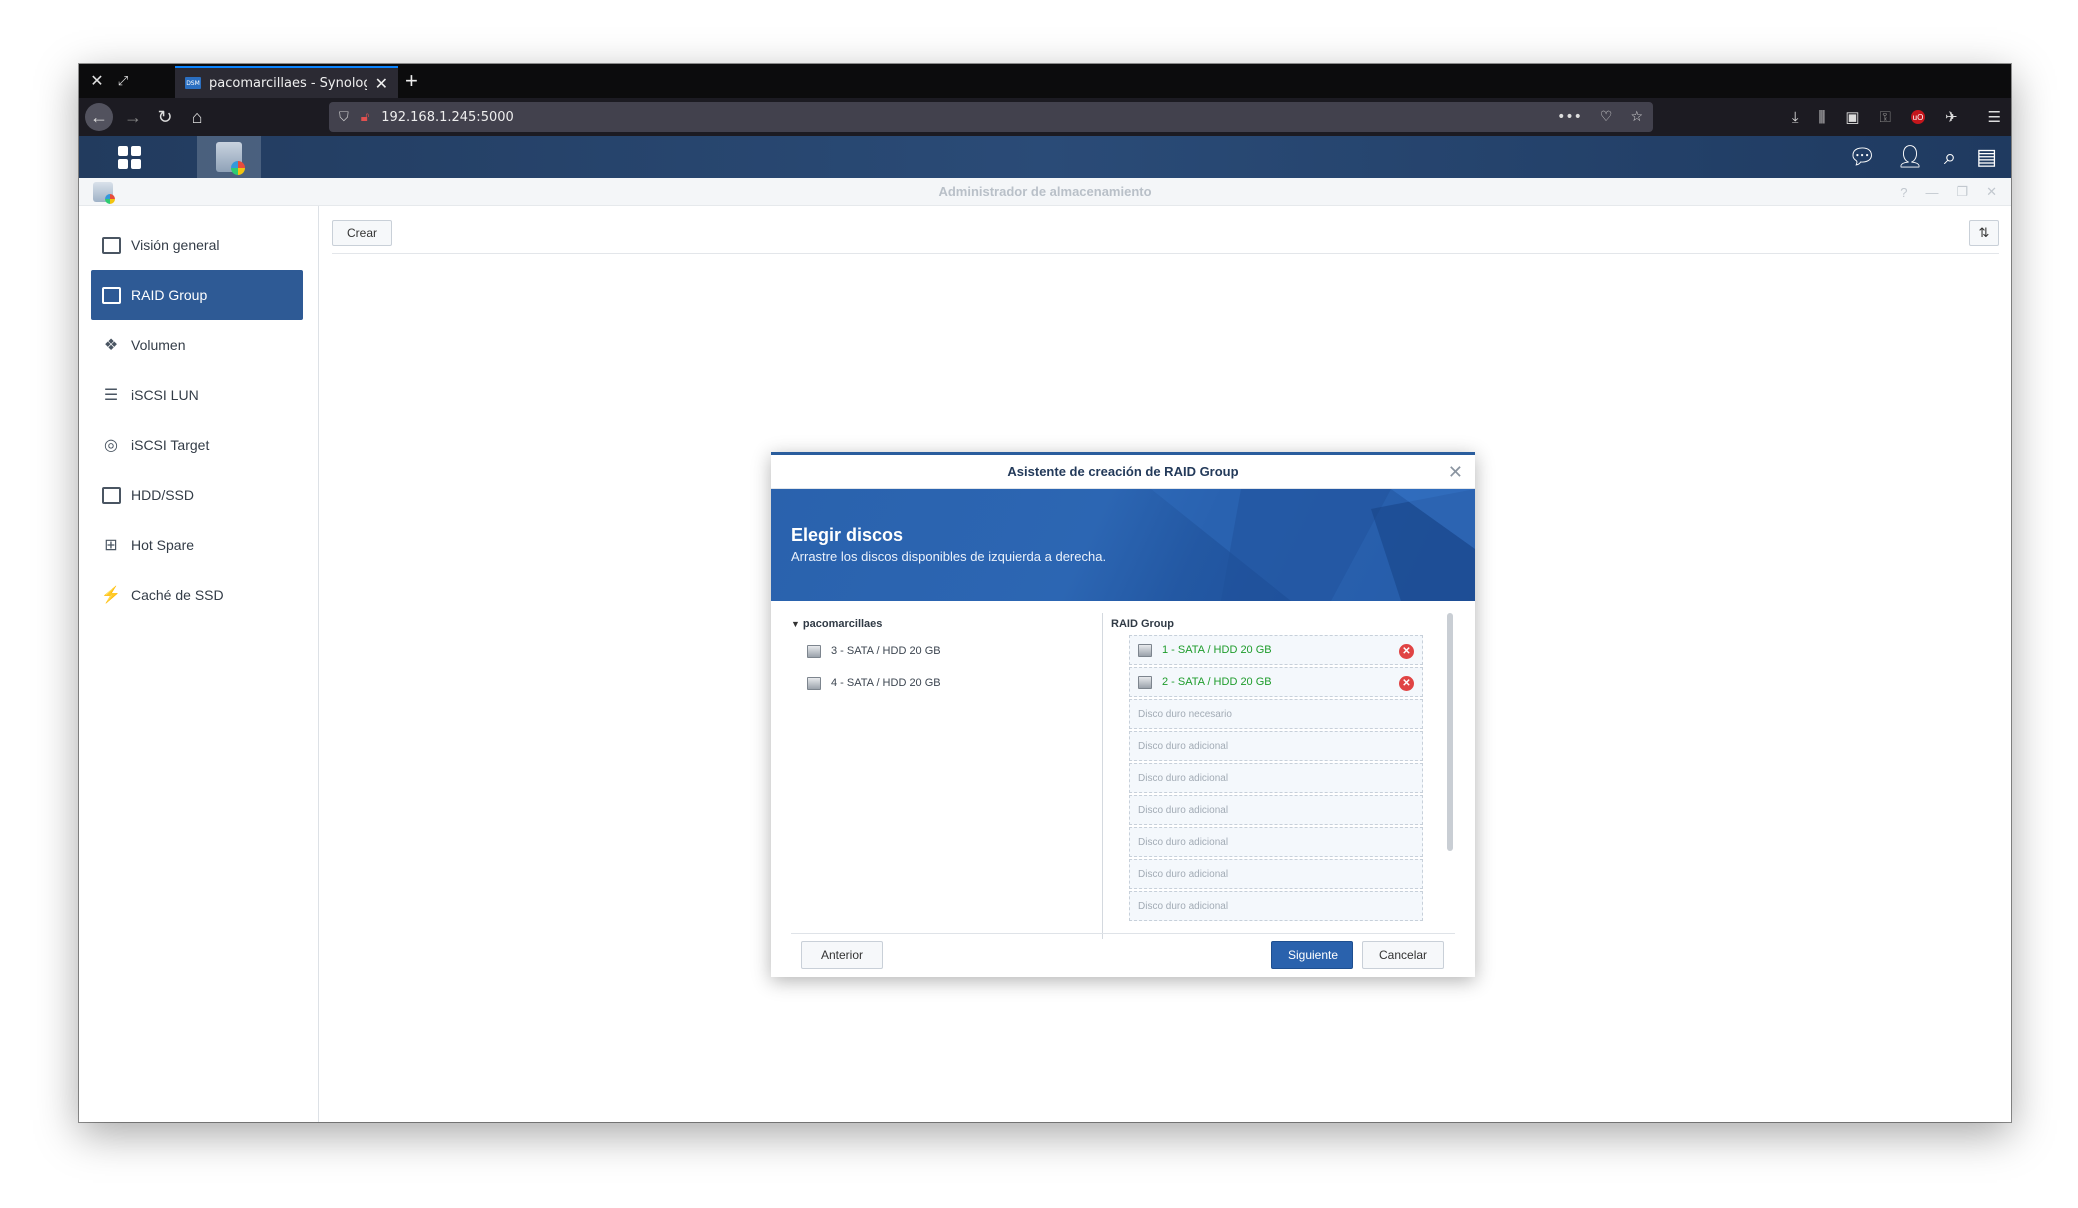 The height and width of the screenshot is (1208, 2078). What do you see at coordinates (1852, 117) in the screenshot?
I see `sidebar-toggle-icon: ▣` at bounding box center [1852, 117].